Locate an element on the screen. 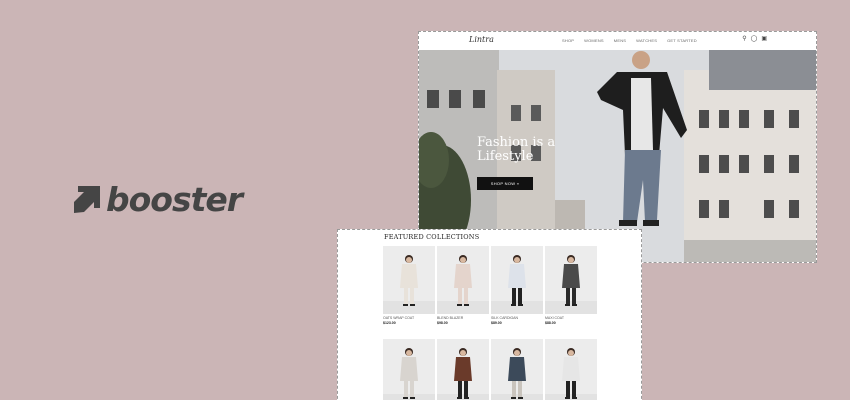 This screenshot has height=400, width=850. product-card: WHITE VEST is located at coordinates (571, 369).